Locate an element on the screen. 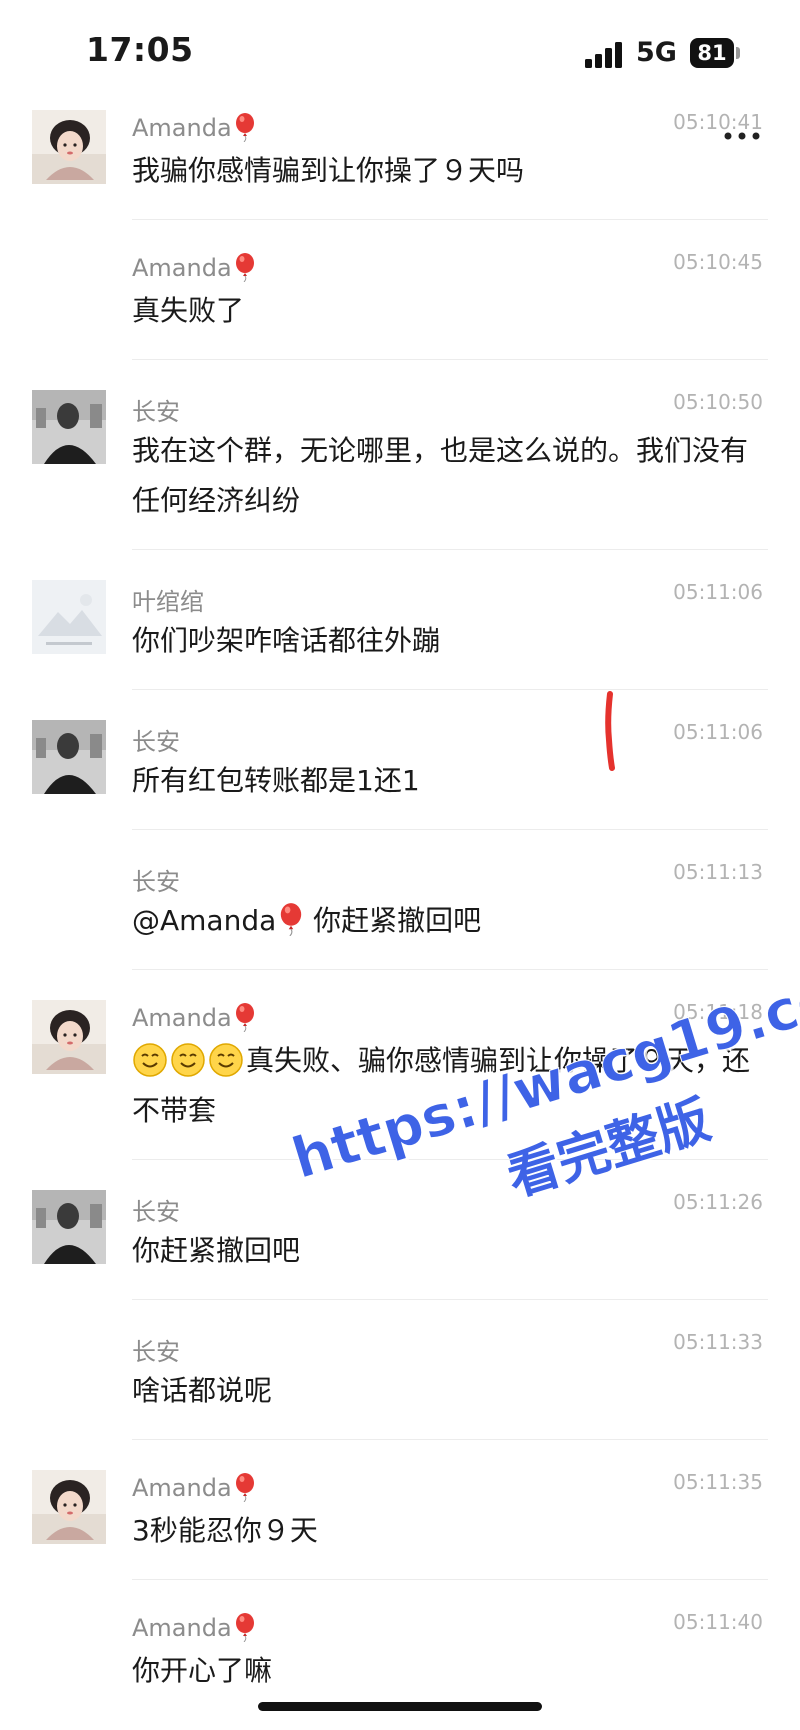  message-time: 05:11:26 is located at coordinates (718, 1202).